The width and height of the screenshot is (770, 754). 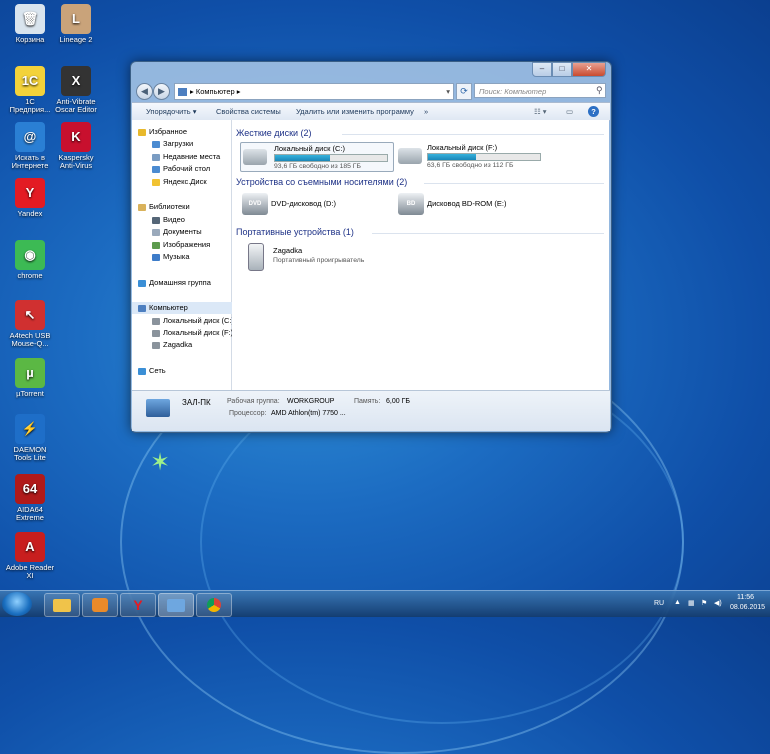 I want to click on desktop-icon: Y Yandex, so click(x=30, y=198).